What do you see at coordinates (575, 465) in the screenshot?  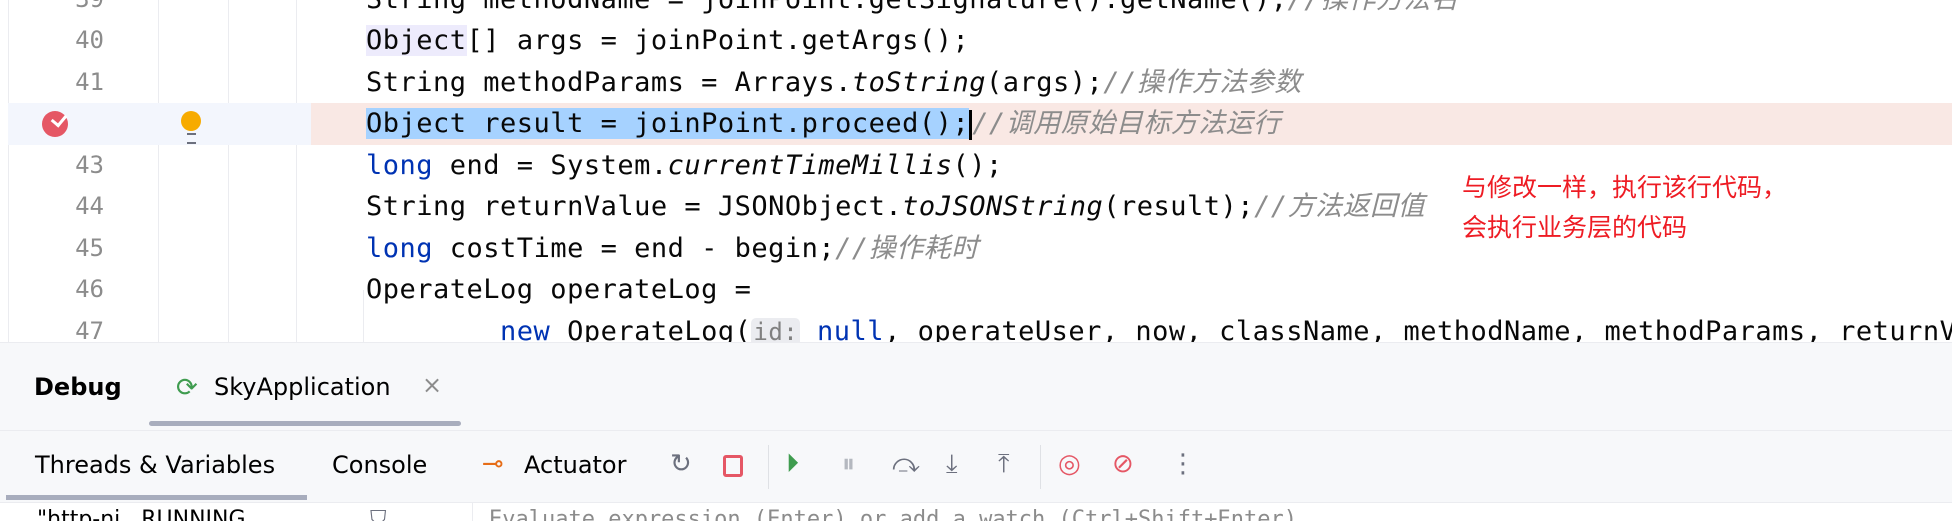 I see `tab-actuator: Actuator` at bounding box center [575, 465].